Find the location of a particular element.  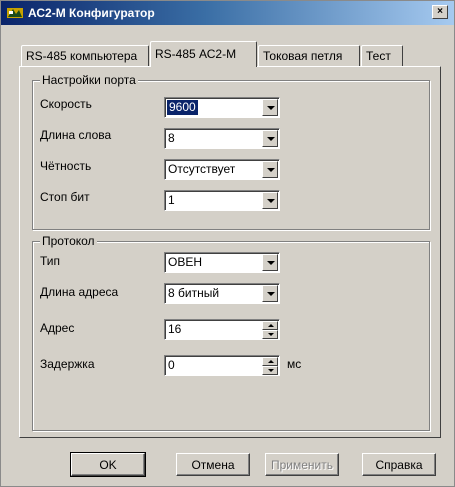

parity-select: Отсутствует is located at coordinates (222, 169).